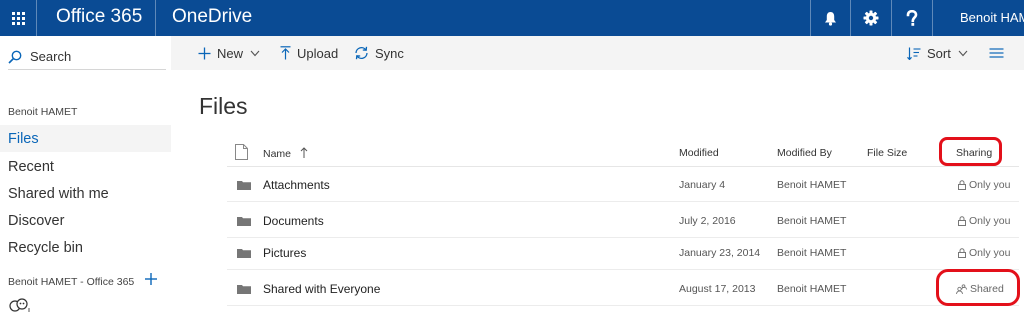 The image size is (1024, 312). I want to click on sharing-header-highlight, so click(970, 151).